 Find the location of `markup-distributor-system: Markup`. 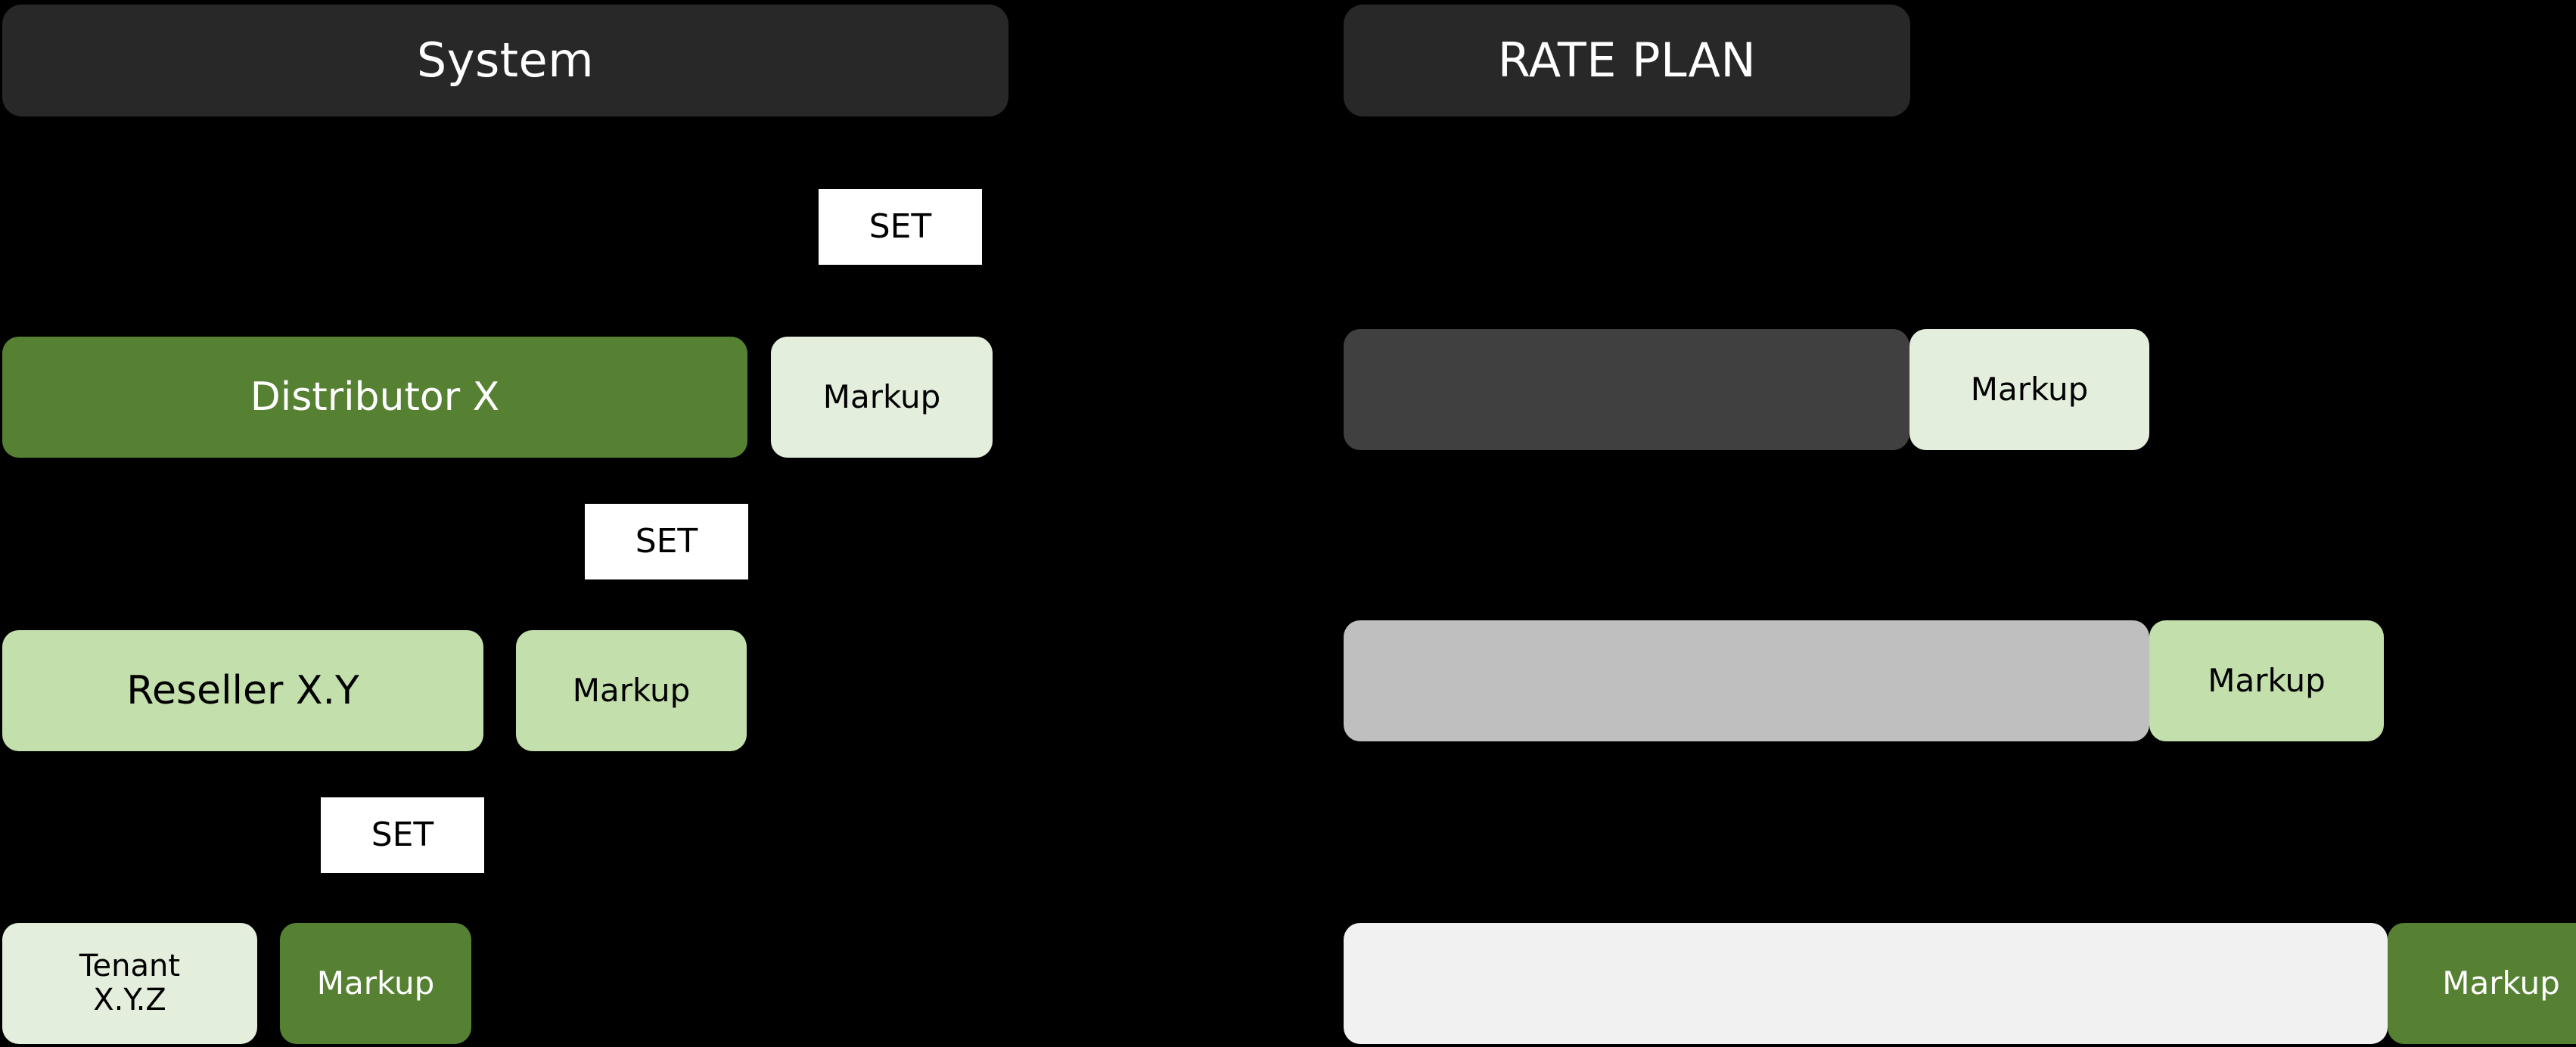

markup-distributor-system: Markup is located at coordinates (882, 397).